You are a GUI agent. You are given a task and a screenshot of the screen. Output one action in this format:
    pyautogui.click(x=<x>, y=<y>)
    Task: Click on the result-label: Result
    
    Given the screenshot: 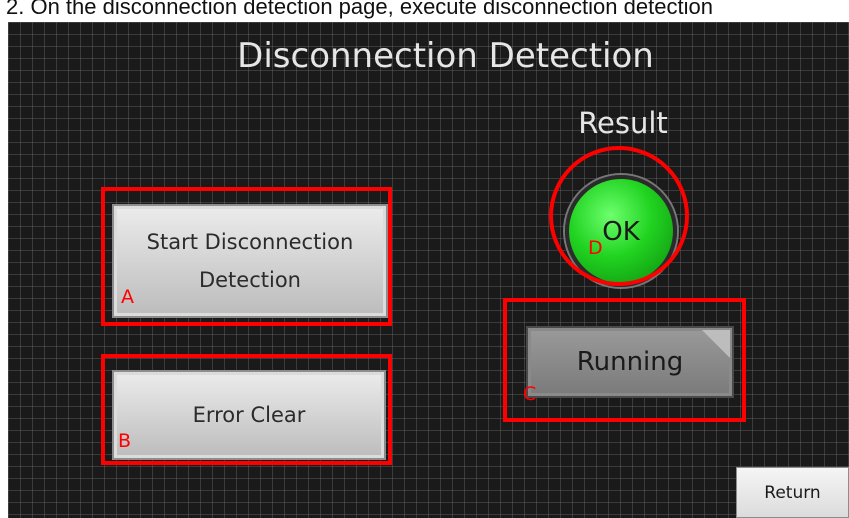 What is the action you would take?
    pyautogui.click(x=623, y=123)
    